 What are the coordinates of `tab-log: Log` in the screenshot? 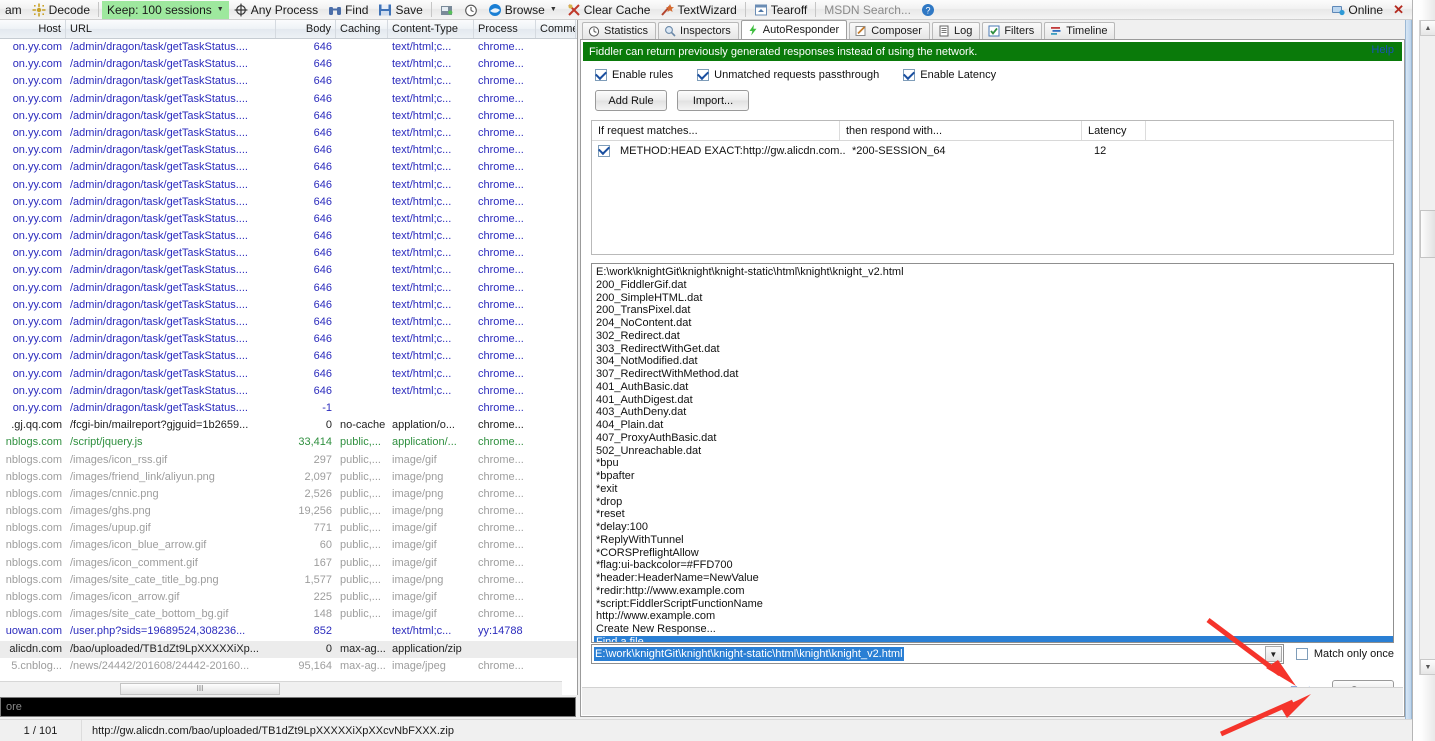 It's located at (956, 30).